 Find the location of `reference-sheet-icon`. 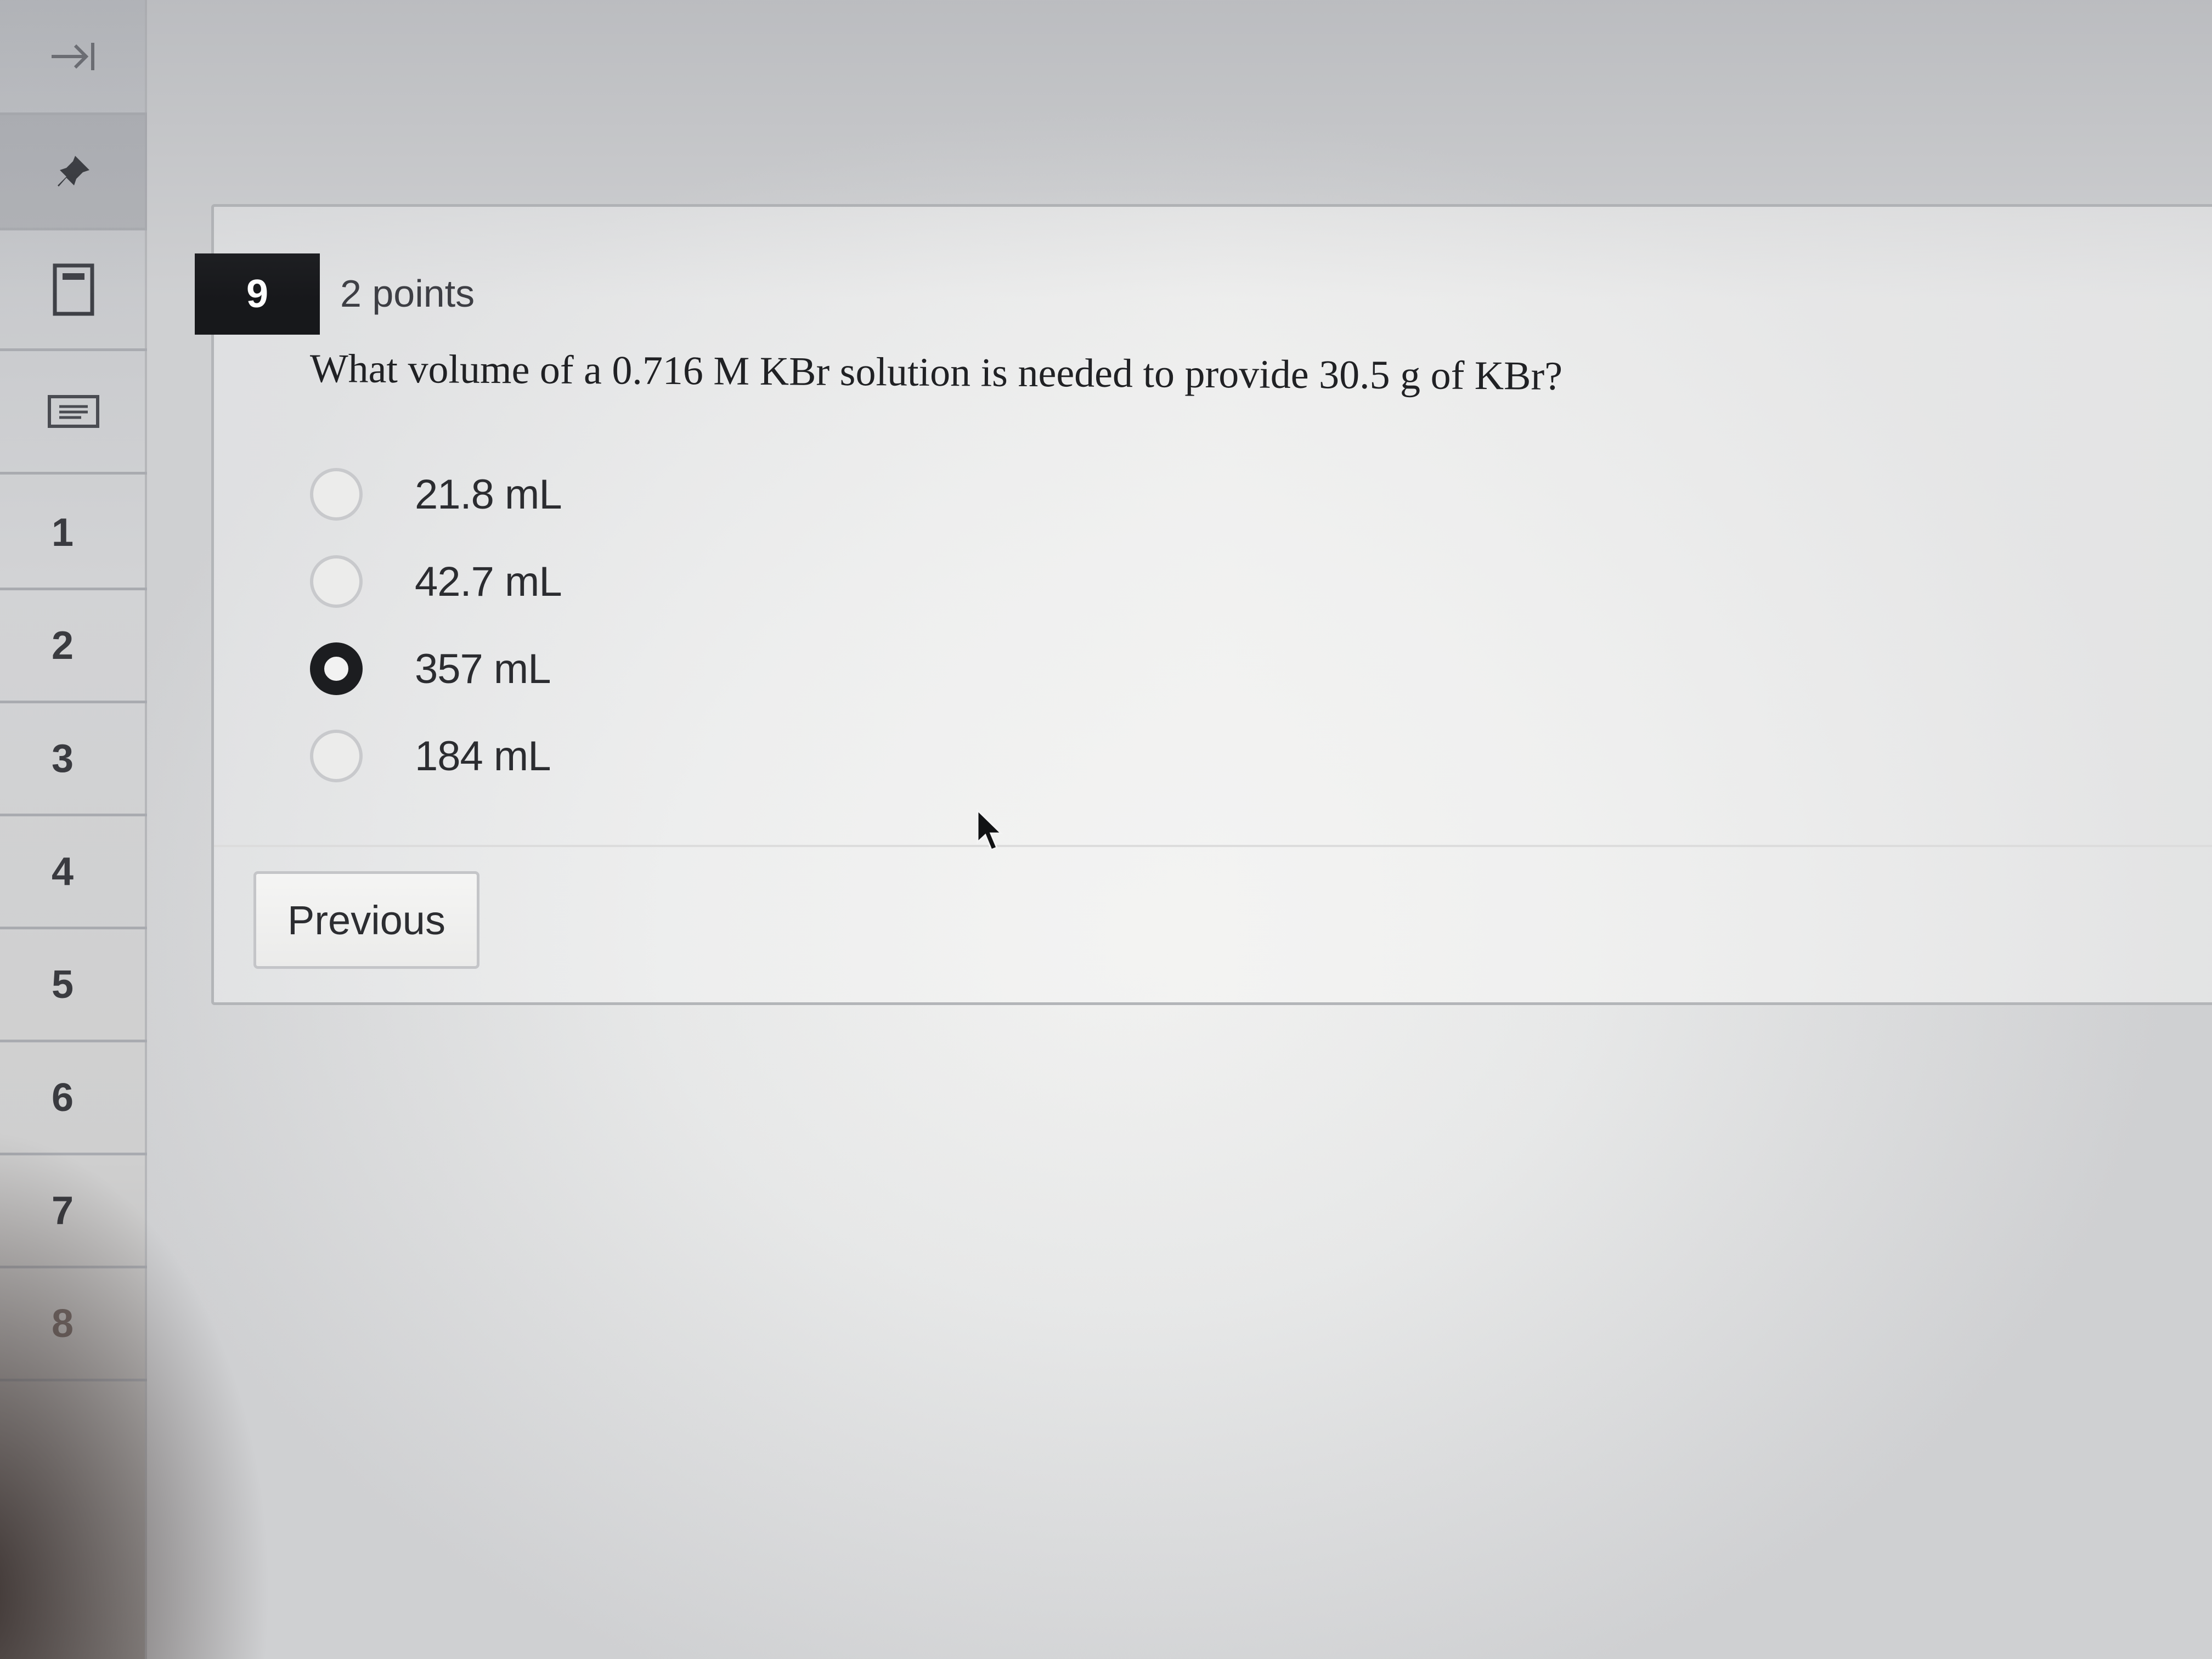

reference-sheet-icon is located at coordinates (73, 411).